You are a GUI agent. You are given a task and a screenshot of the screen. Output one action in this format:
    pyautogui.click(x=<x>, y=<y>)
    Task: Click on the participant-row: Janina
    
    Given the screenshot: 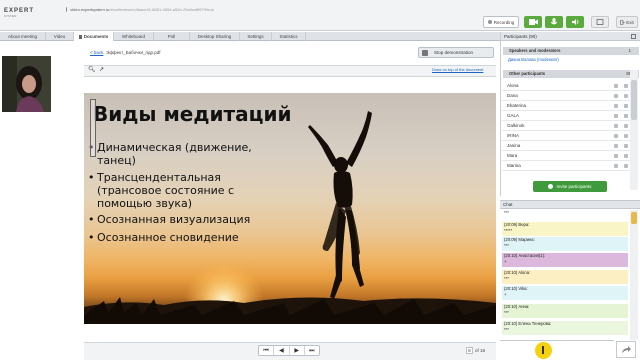 What is the action you would take?
    pyautogui.click(x=566, y=146)
    